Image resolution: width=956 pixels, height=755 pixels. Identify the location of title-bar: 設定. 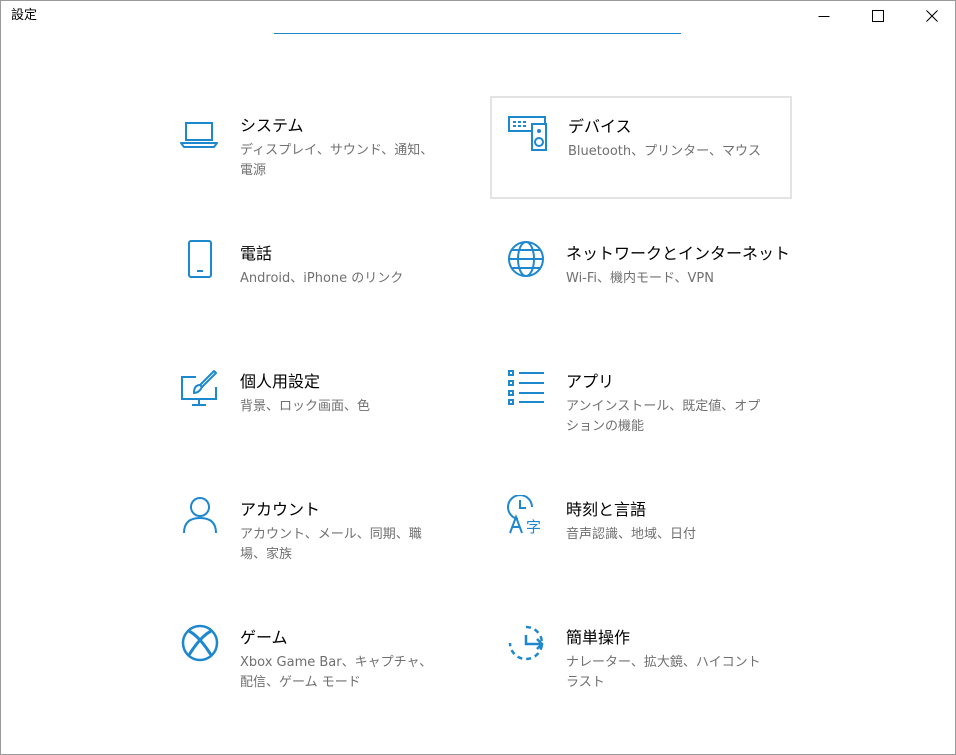
(478, 17).